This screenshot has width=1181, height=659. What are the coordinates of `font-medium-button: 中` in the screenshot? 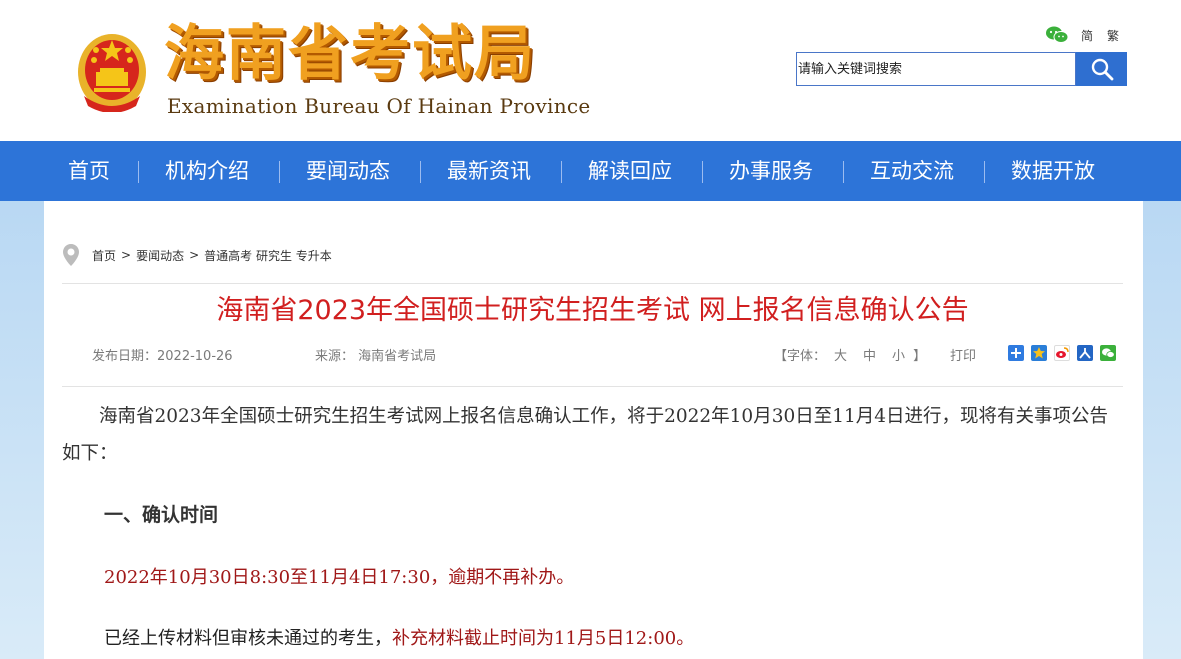 It's located at (869, 354).